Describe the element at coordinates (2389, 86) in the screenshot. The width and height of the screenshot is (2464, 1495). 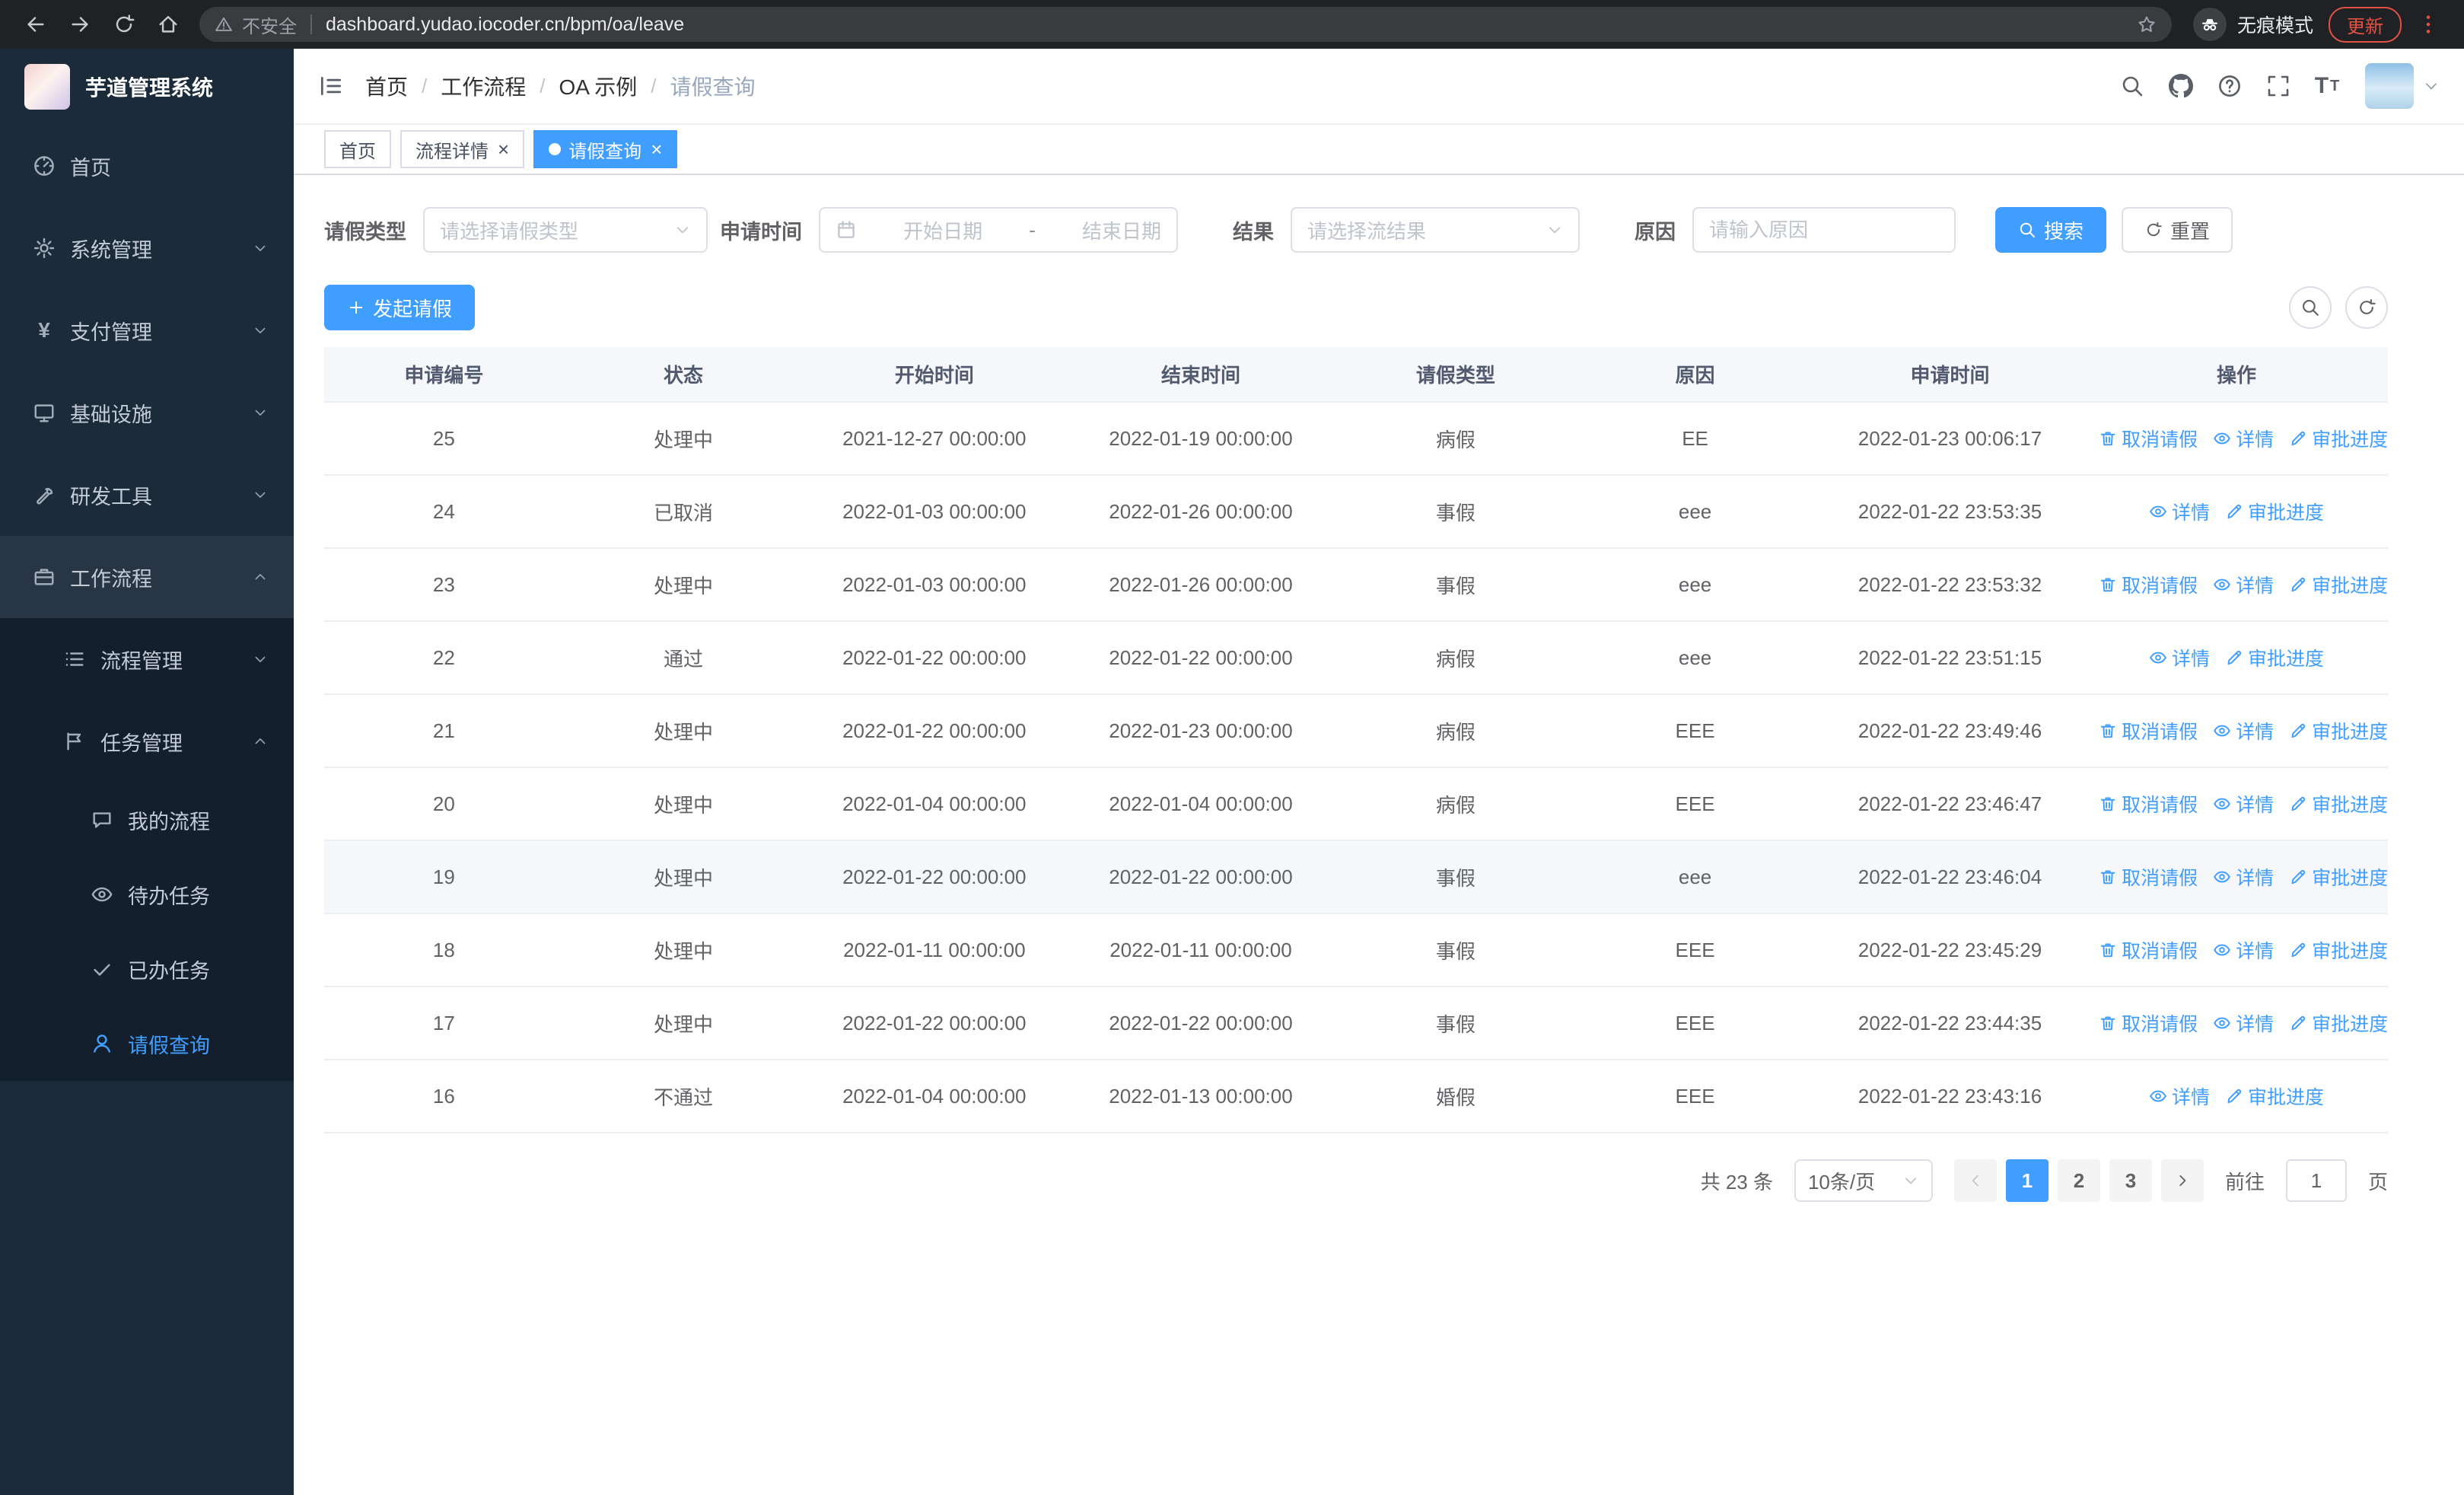
I see `user-avatar` at that location.